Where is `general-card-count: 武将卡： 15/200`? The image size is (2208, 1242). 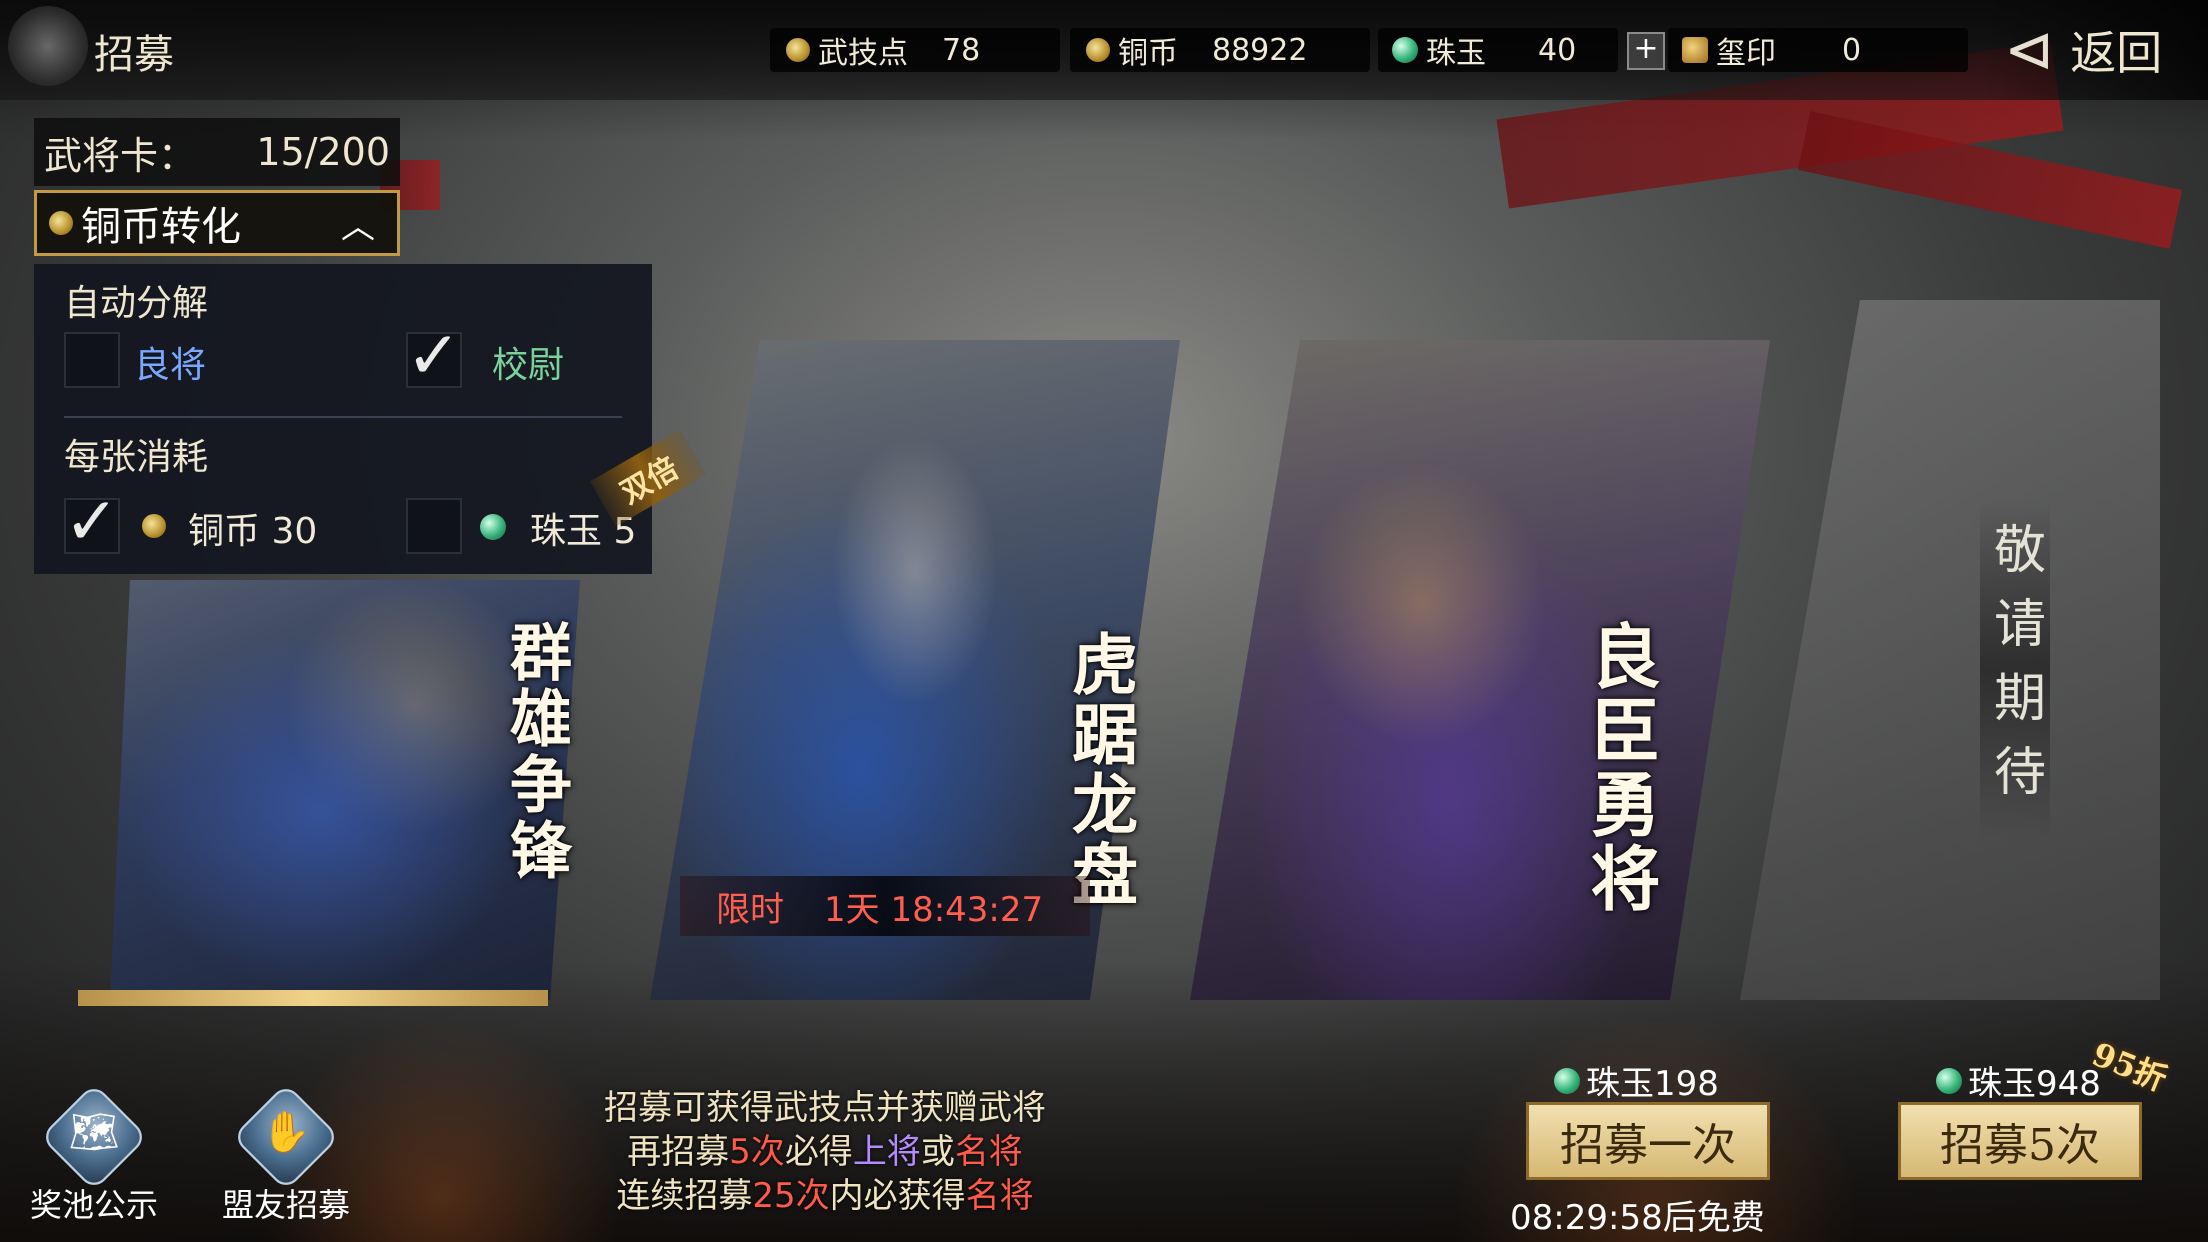 general-card-count: 武将卡： 15/200 is located at coordinates (217, 152).